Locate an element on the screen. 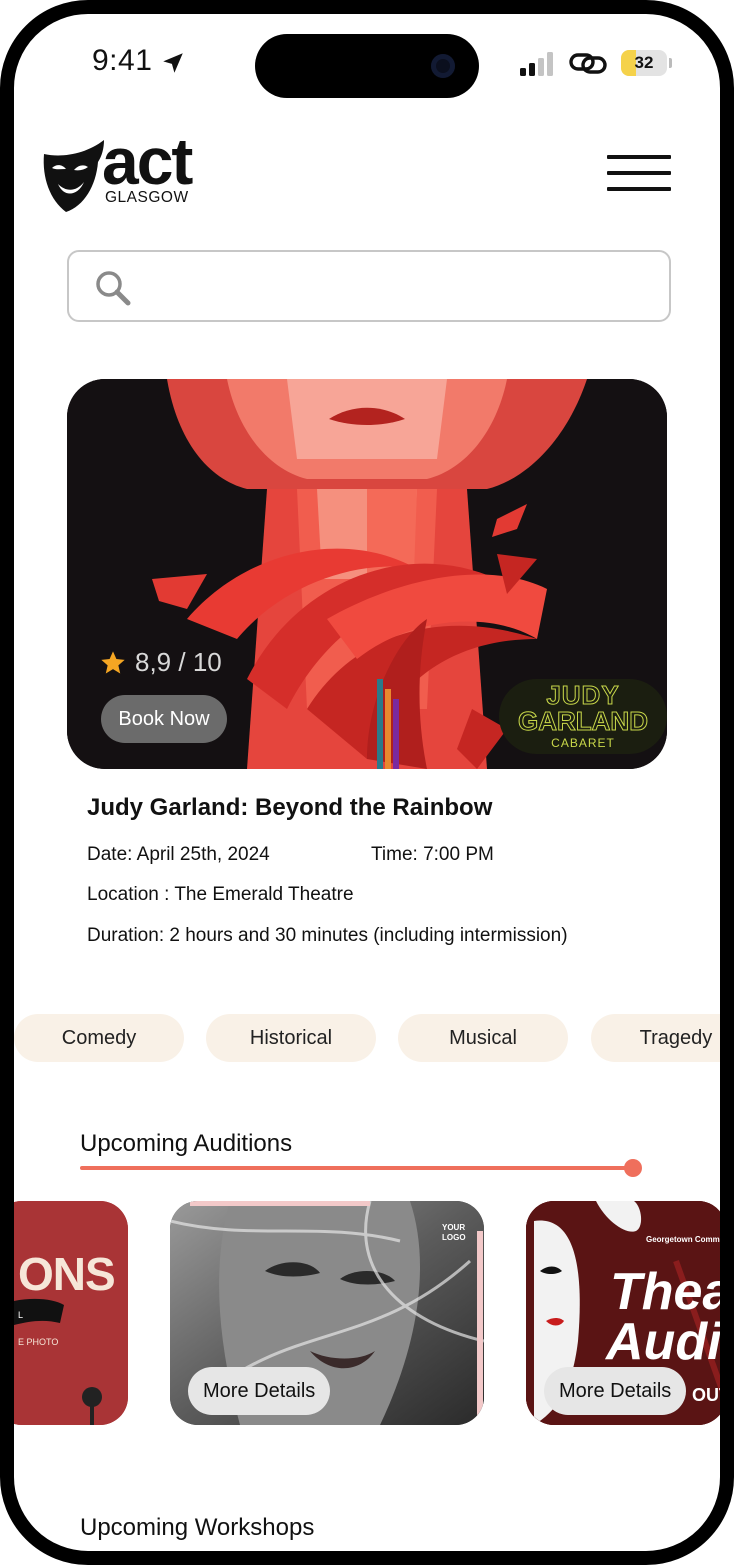 This screenshot has height=1565, width=734. audition-card: ONS L E PHOTO is located at coordinates (71, 1313).